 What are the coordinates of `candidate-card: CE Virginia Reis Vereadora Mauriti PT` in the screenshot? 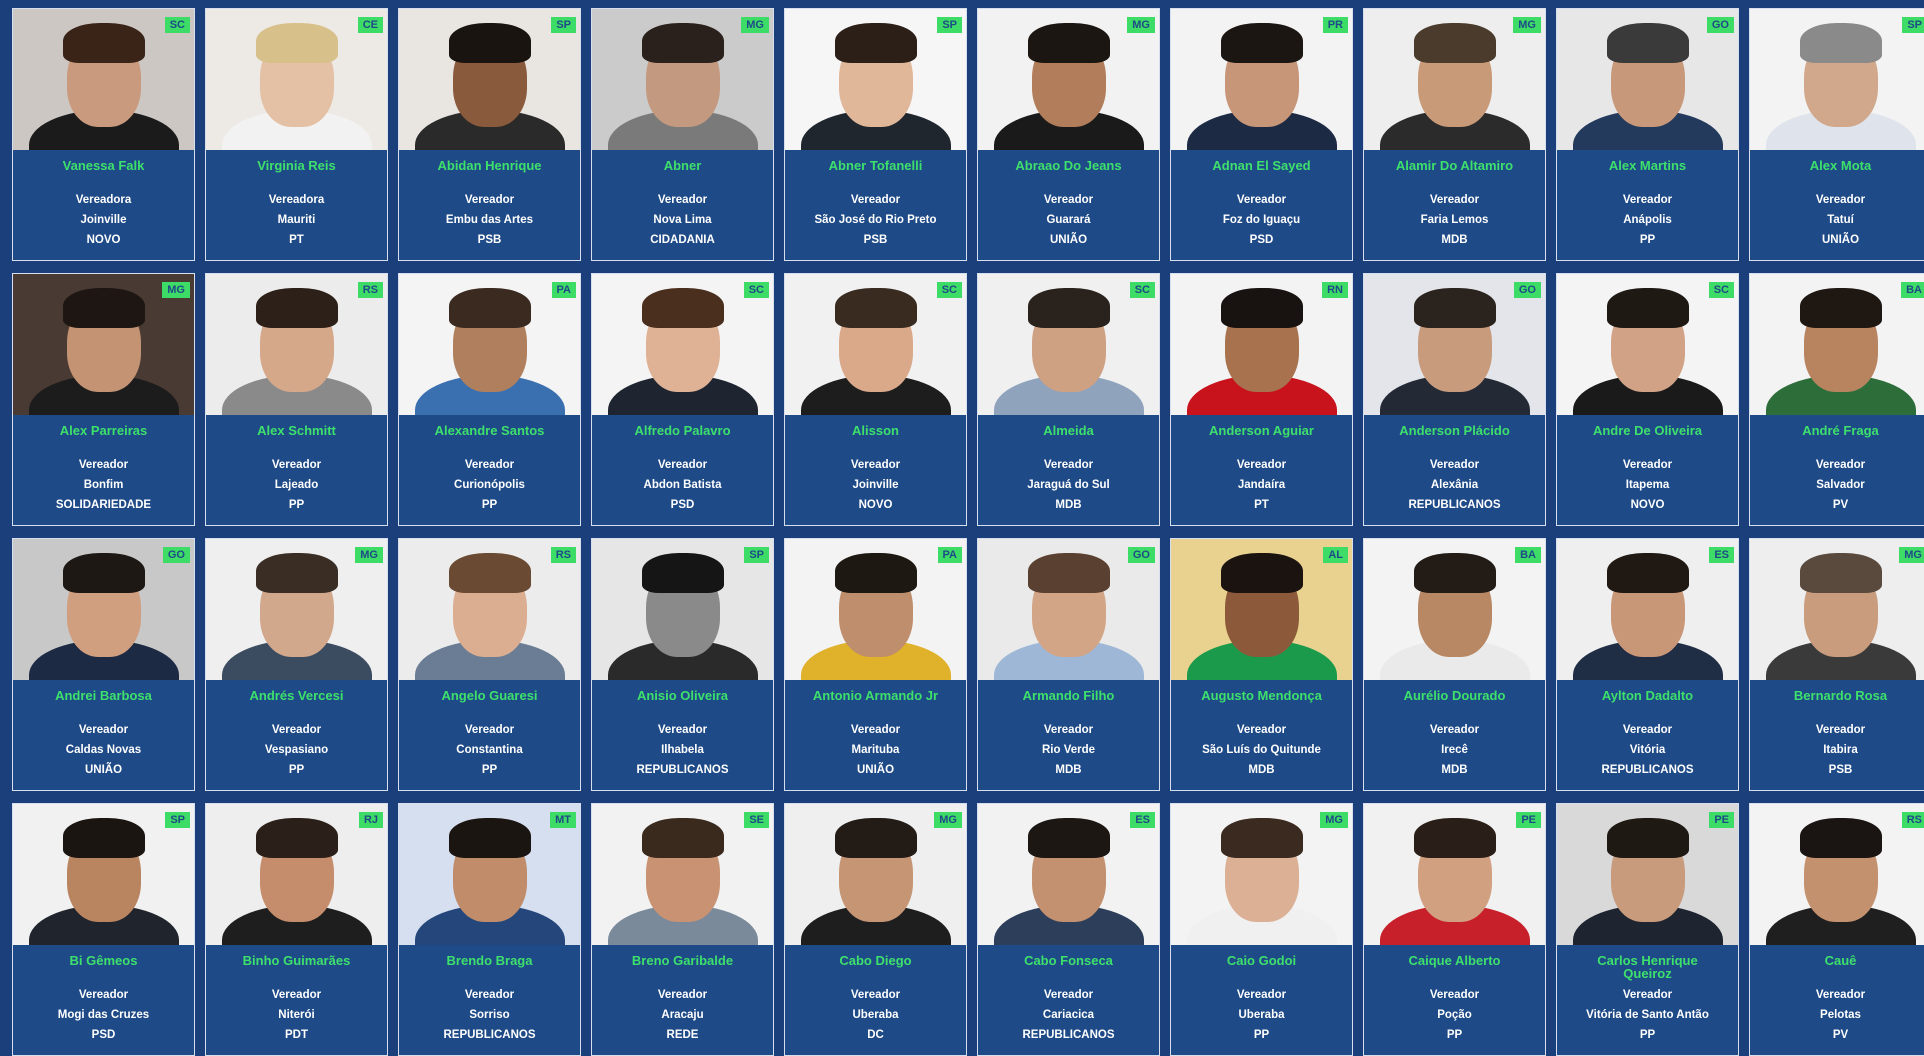 It's located at (296, 134).